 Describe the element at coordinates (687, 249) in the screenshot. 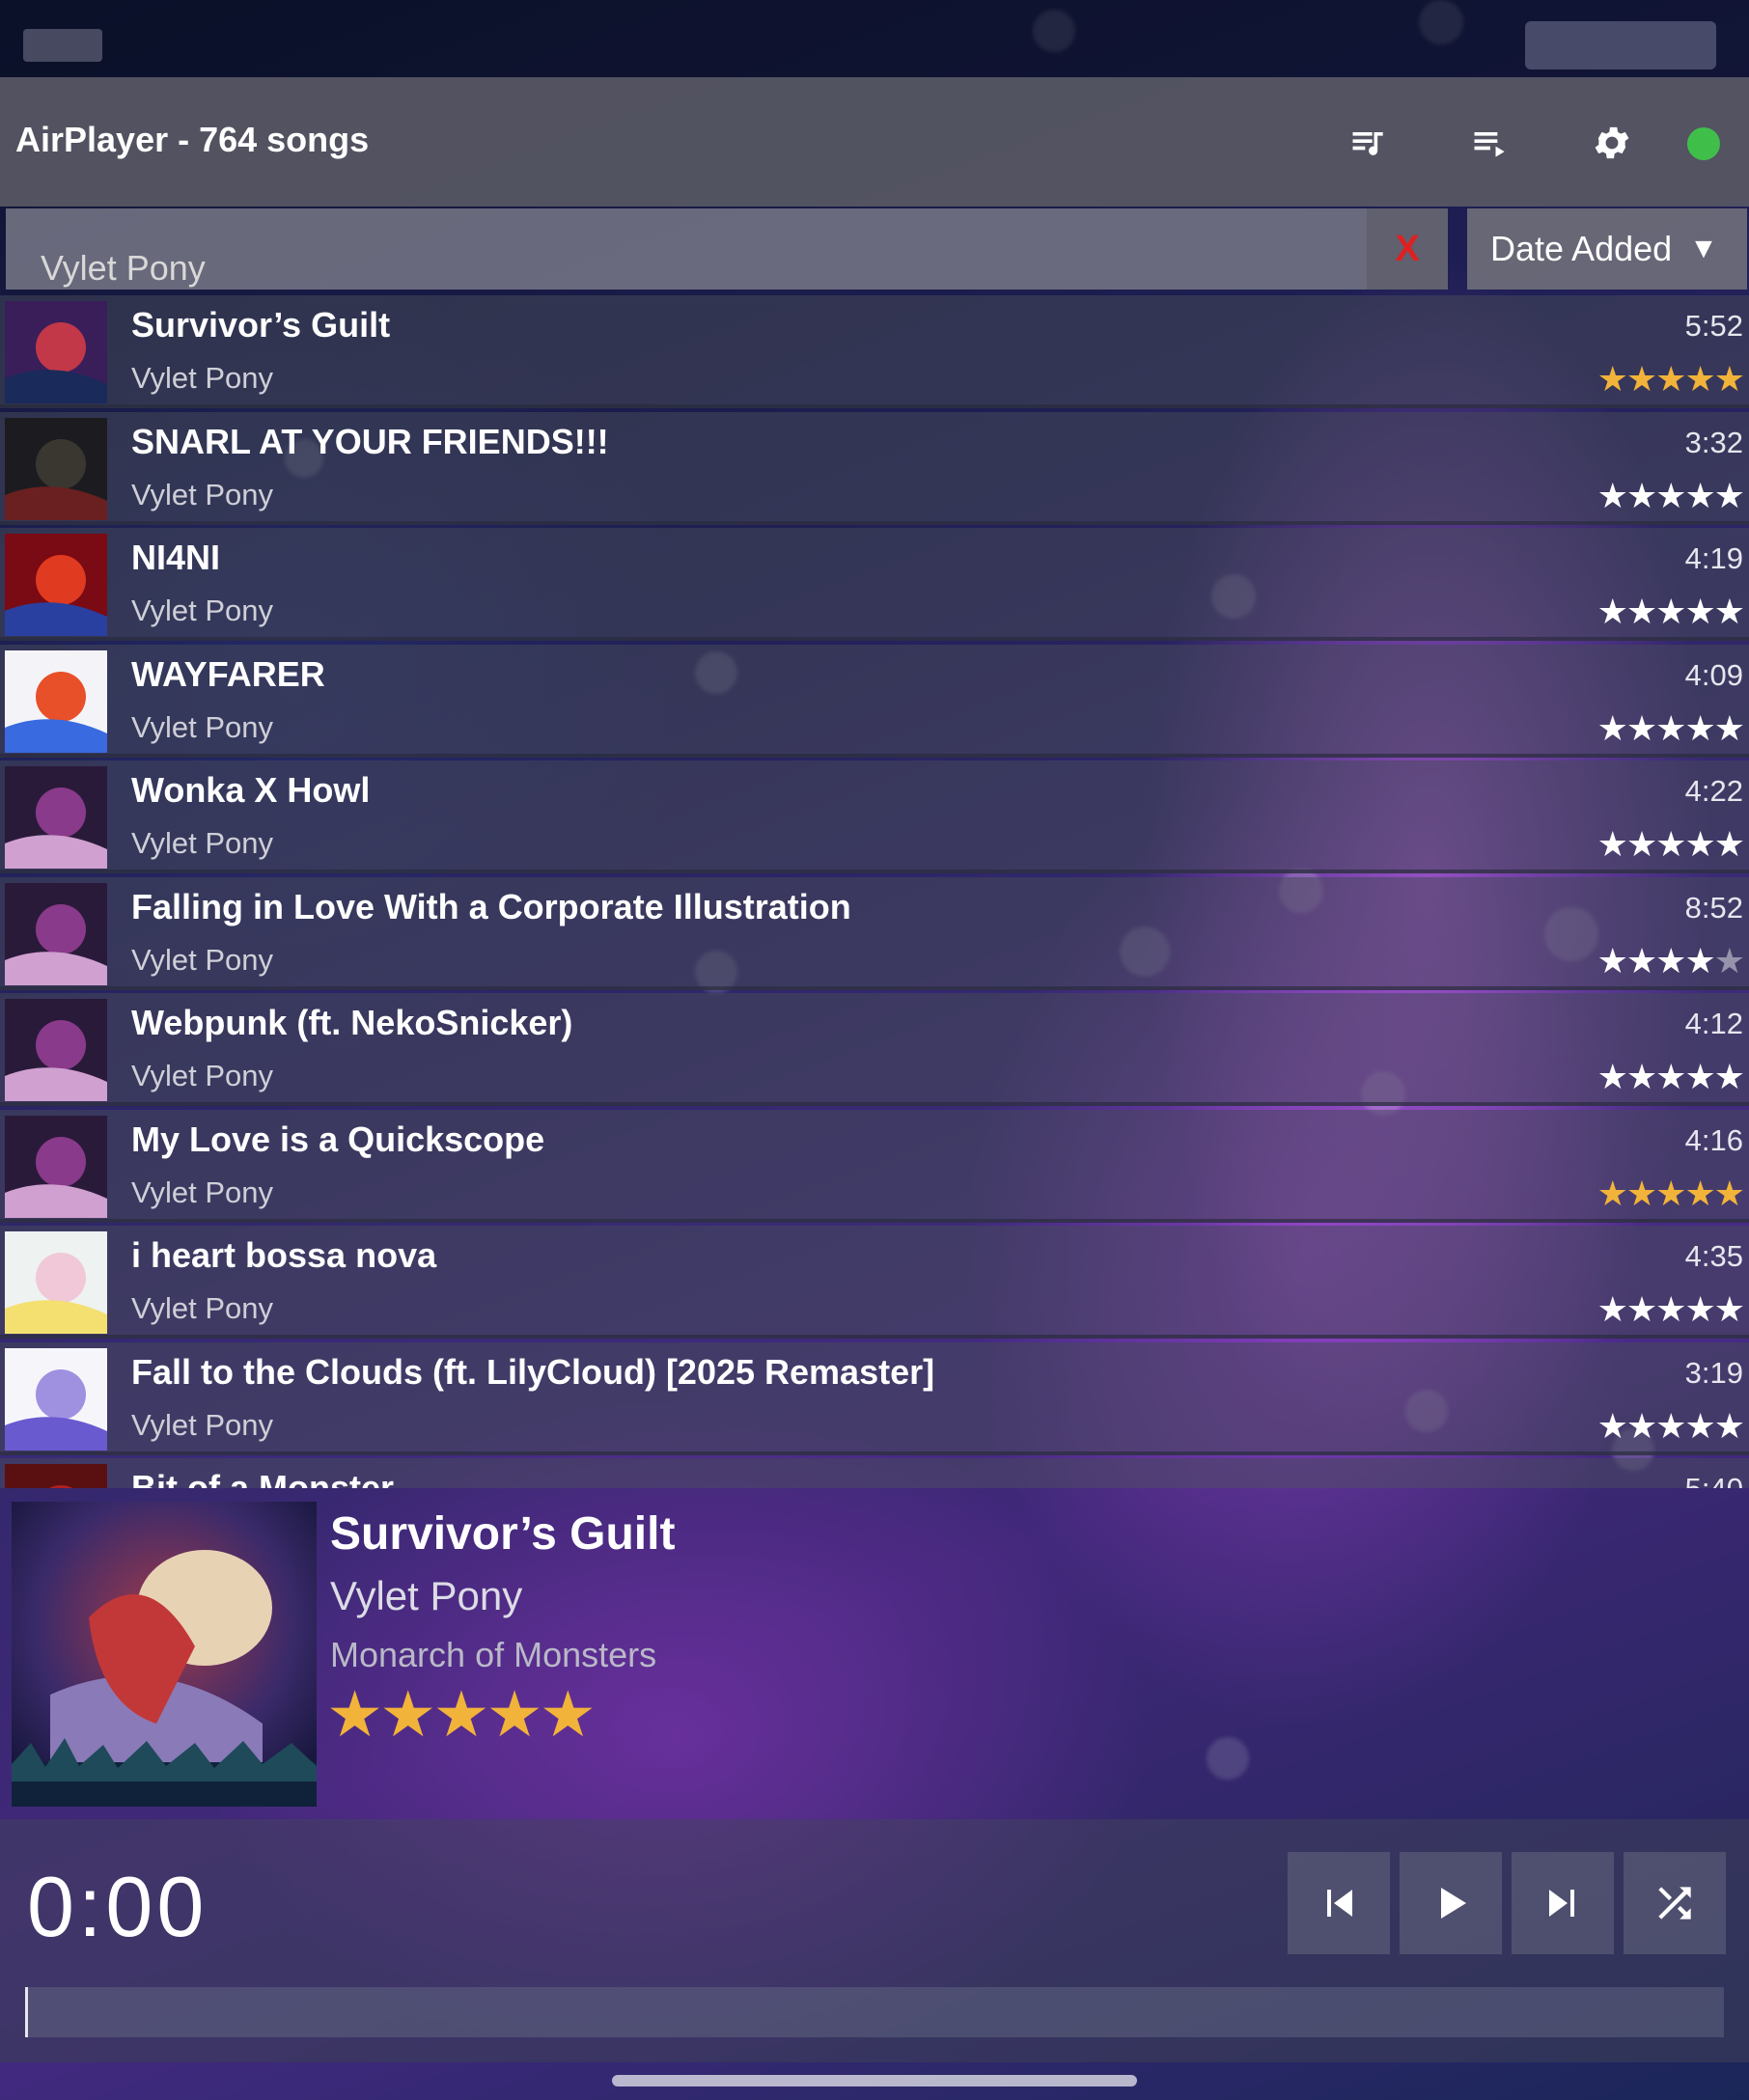

I see `search-input` at that location.